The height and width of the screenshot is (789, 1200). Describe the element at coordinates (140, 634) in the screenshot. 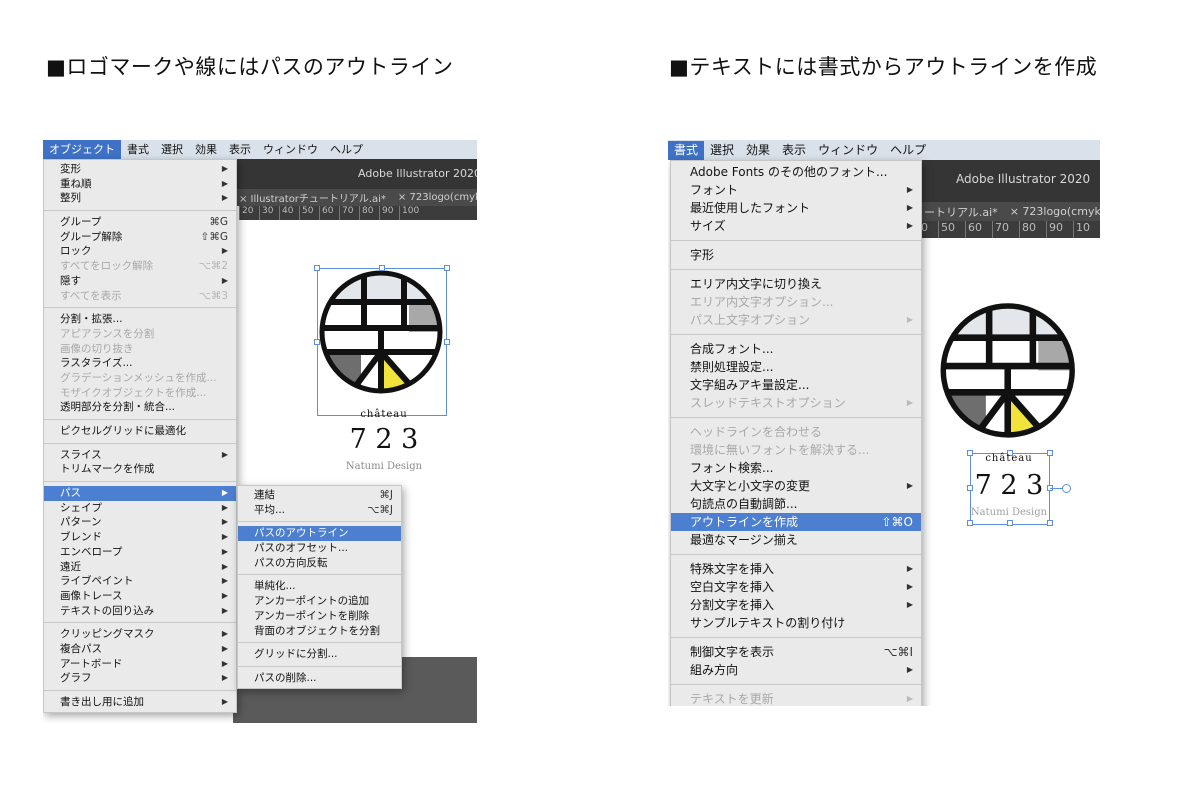

I see `menu-item-クリッピングマスク: クリッピングマスク ▶` at that location.